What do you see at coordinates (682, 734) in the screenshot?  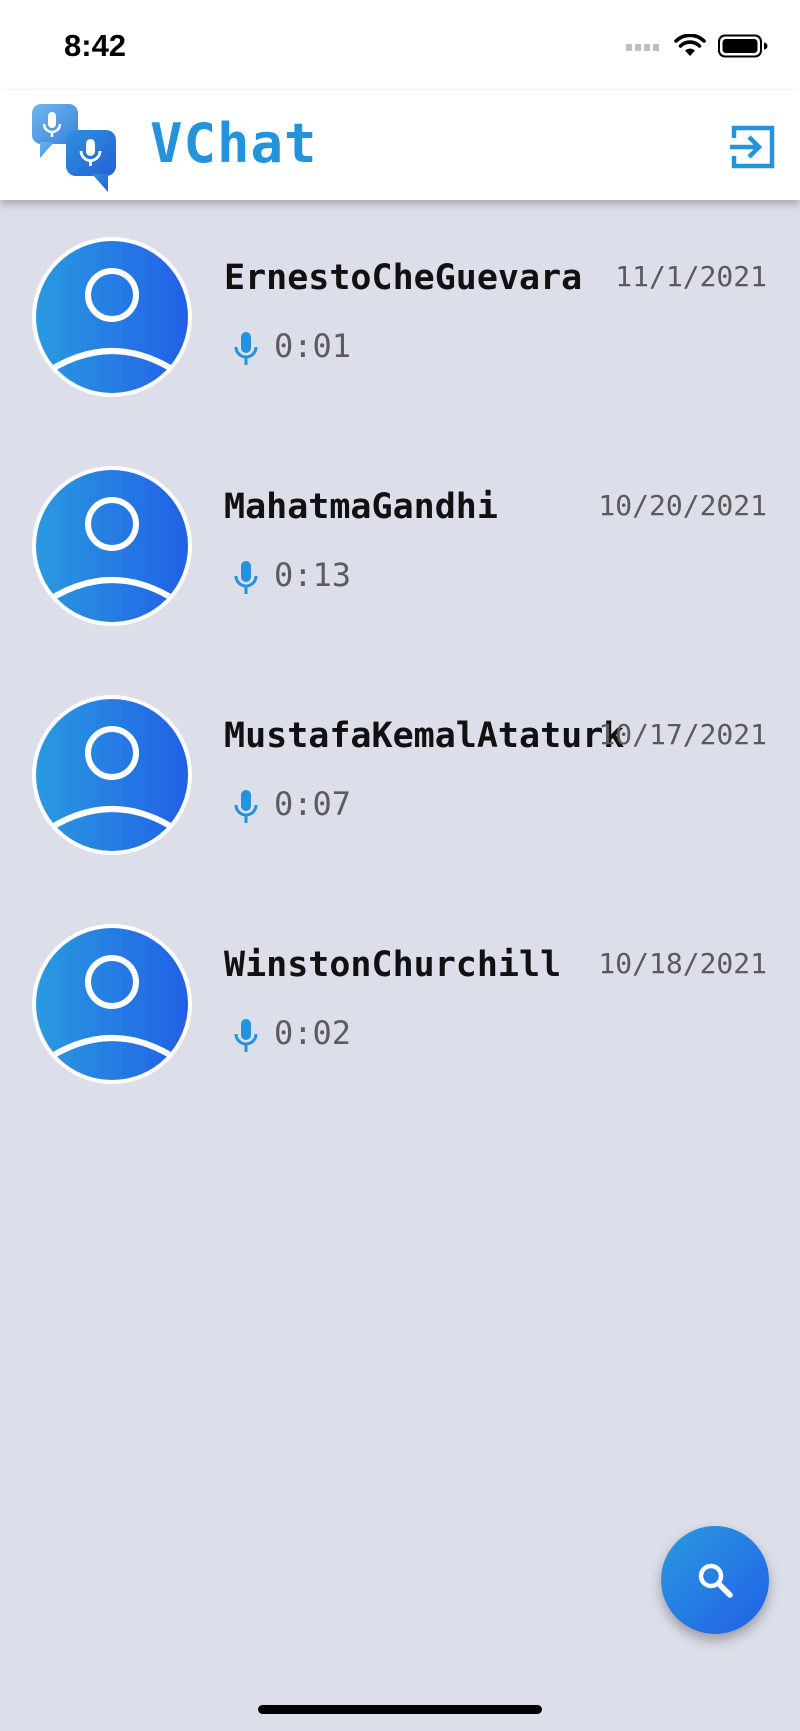 I see `chat-date: 10/17/2021` at bounding box center [682, 734].